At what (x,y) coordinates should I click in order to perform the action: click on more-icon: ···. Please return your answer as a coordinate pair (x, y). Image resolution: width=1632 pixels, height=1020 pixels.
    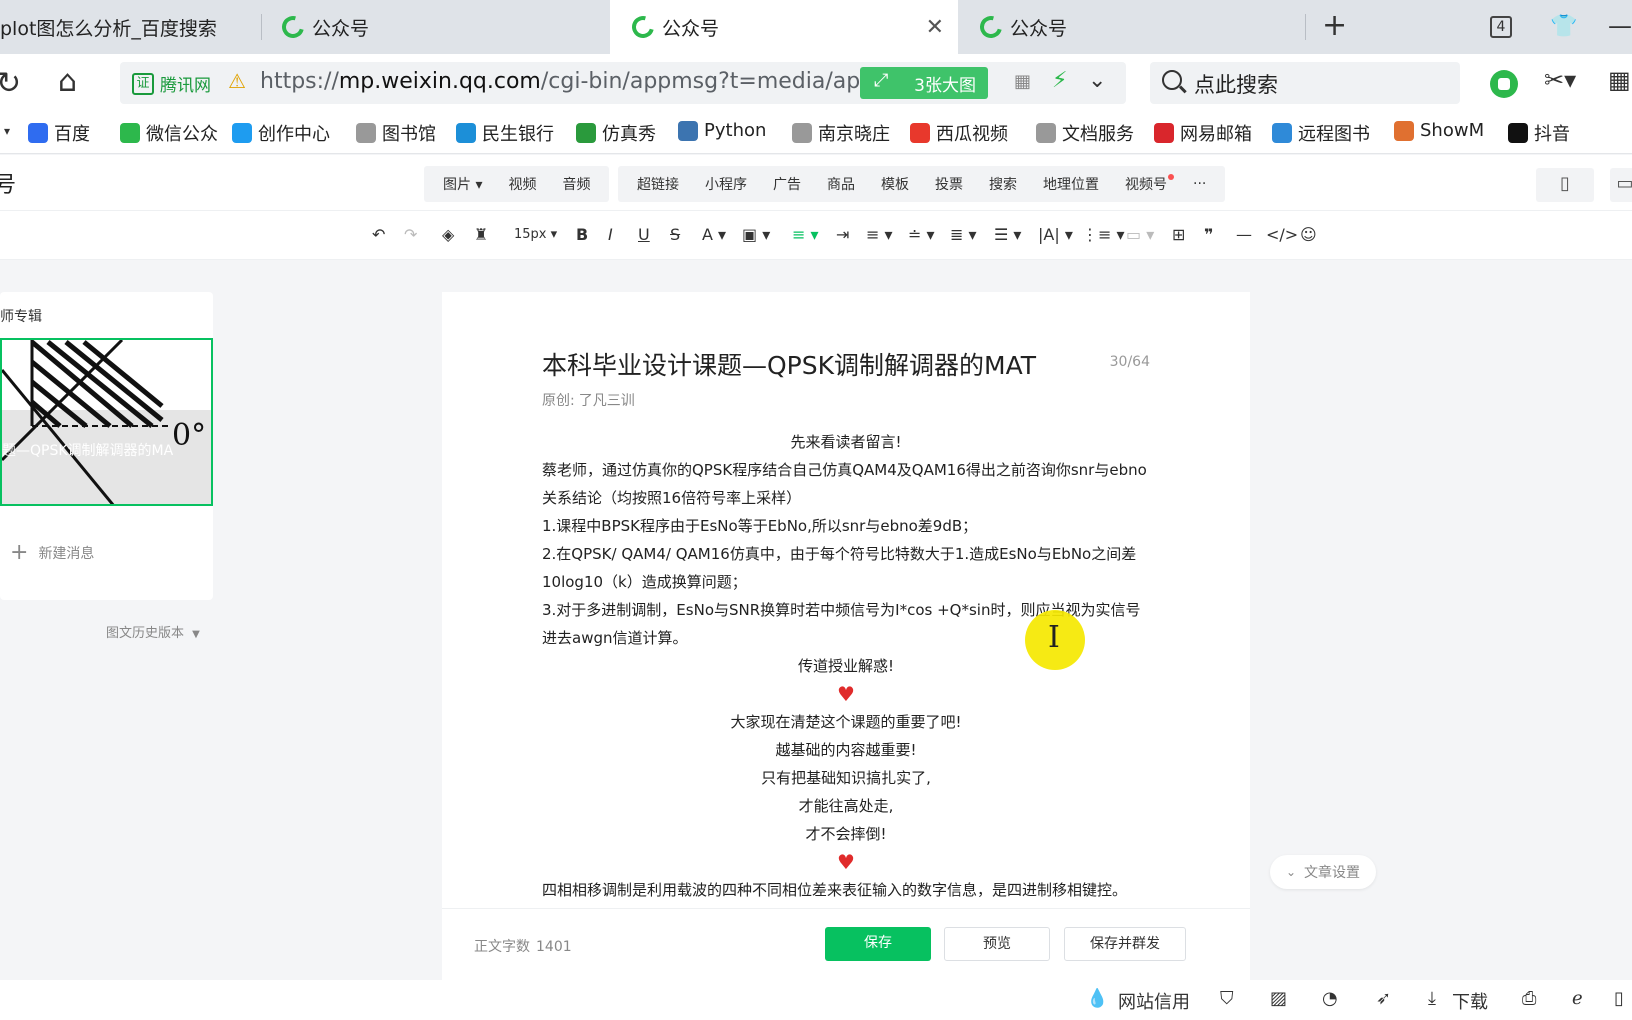
    Looking at the image, I should click on (1199, 184).